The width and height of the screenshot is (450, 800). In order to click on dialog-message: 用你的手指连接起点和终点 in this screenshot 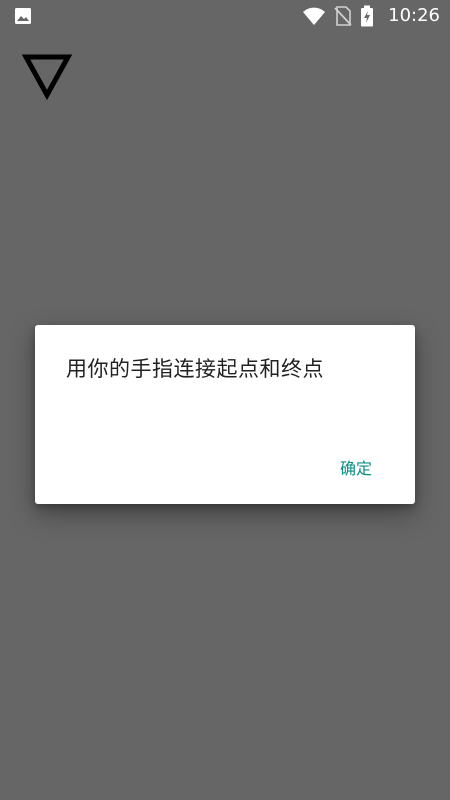, I will do `click(195, 369)`.